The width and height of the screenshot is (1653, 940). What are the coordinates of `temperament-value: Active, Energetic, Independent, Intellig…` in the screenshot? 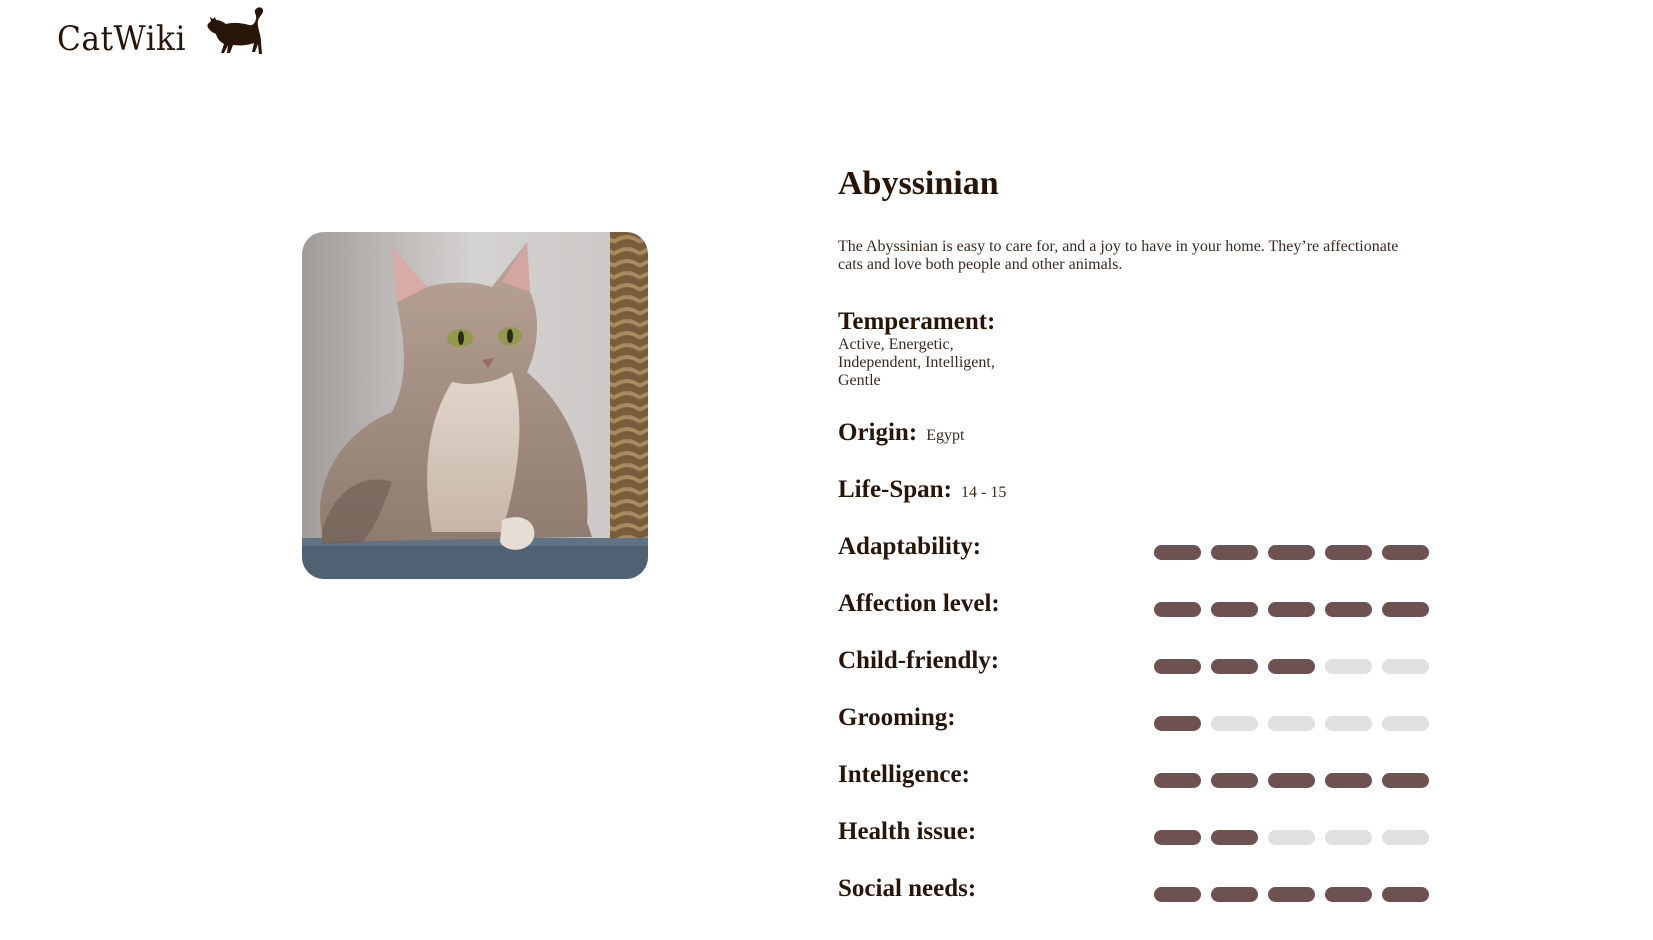 It's located at (916, 362).